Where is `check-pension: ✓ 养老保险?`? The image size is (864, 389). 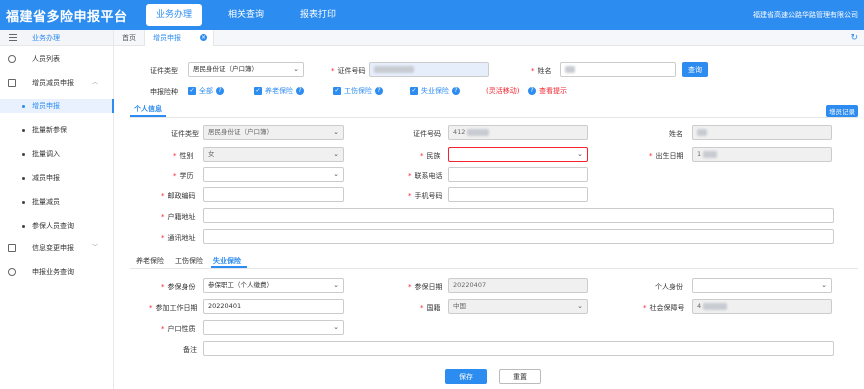
check-pension: ✓ 养老保险? is located at coordinates (279, 91).